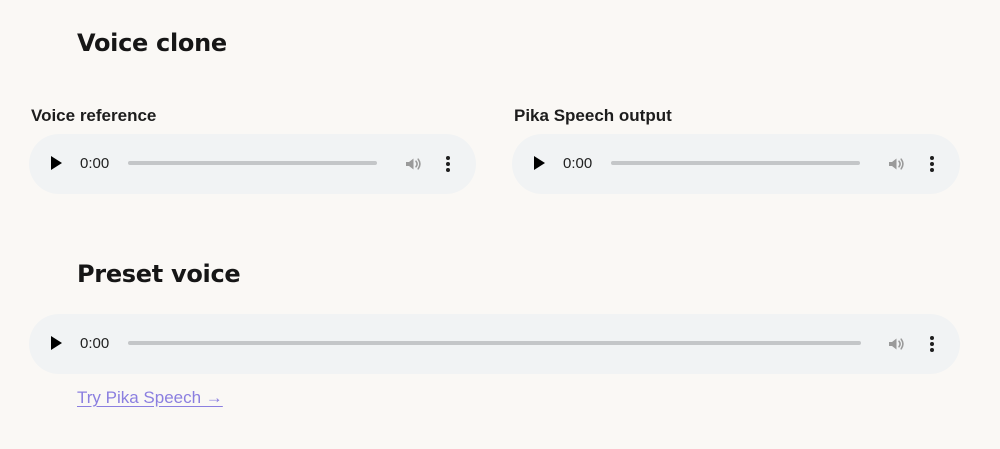 This screenshot has height=449, width=1000. Describe the element at coordinates (159, 274) in the screenshot. I see `preset-voice-title: Preset voice` at that location.